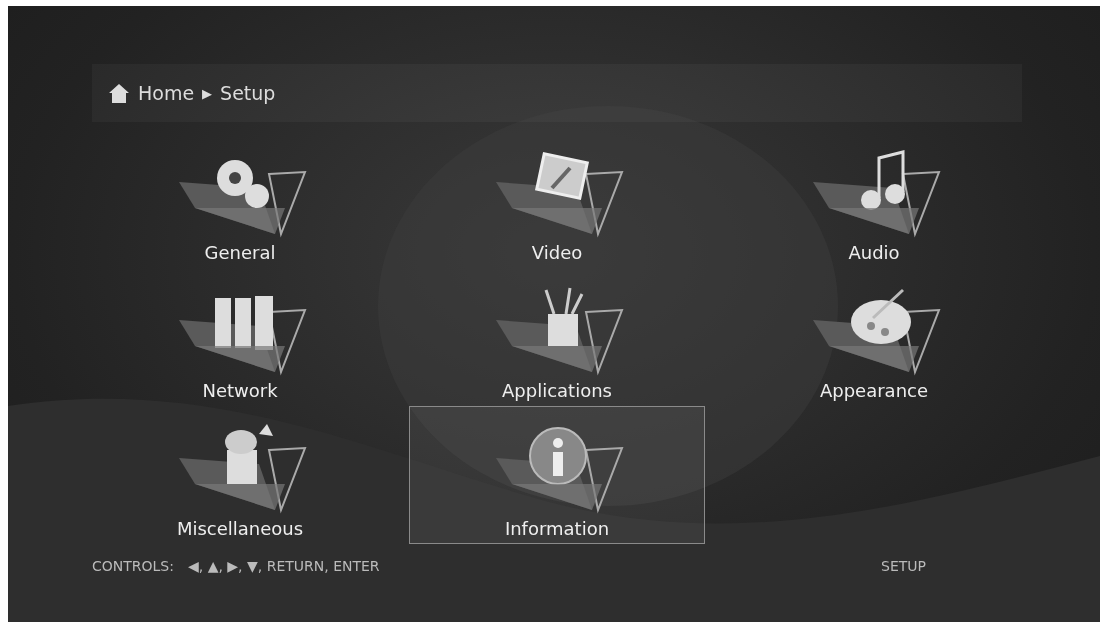 The image size is (1108, 622). What do you see at coordinates (874, 337) in the screenshot?
I see `menu-item: Appearance` at bounding box center [874, 337].